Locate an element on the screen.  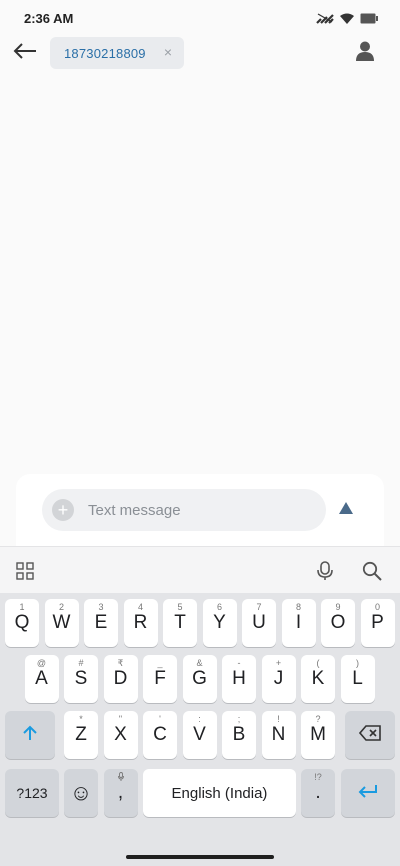
key-hint: : is located at coordinates (199, 719).